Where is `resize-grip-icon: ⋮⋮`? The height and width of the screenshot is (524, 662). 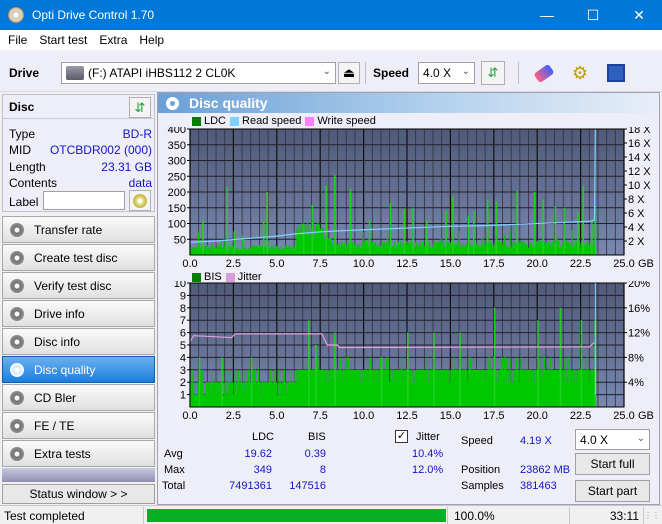 resize-grip-icon: ⋮⋮ is located at coordinates (652, 515).